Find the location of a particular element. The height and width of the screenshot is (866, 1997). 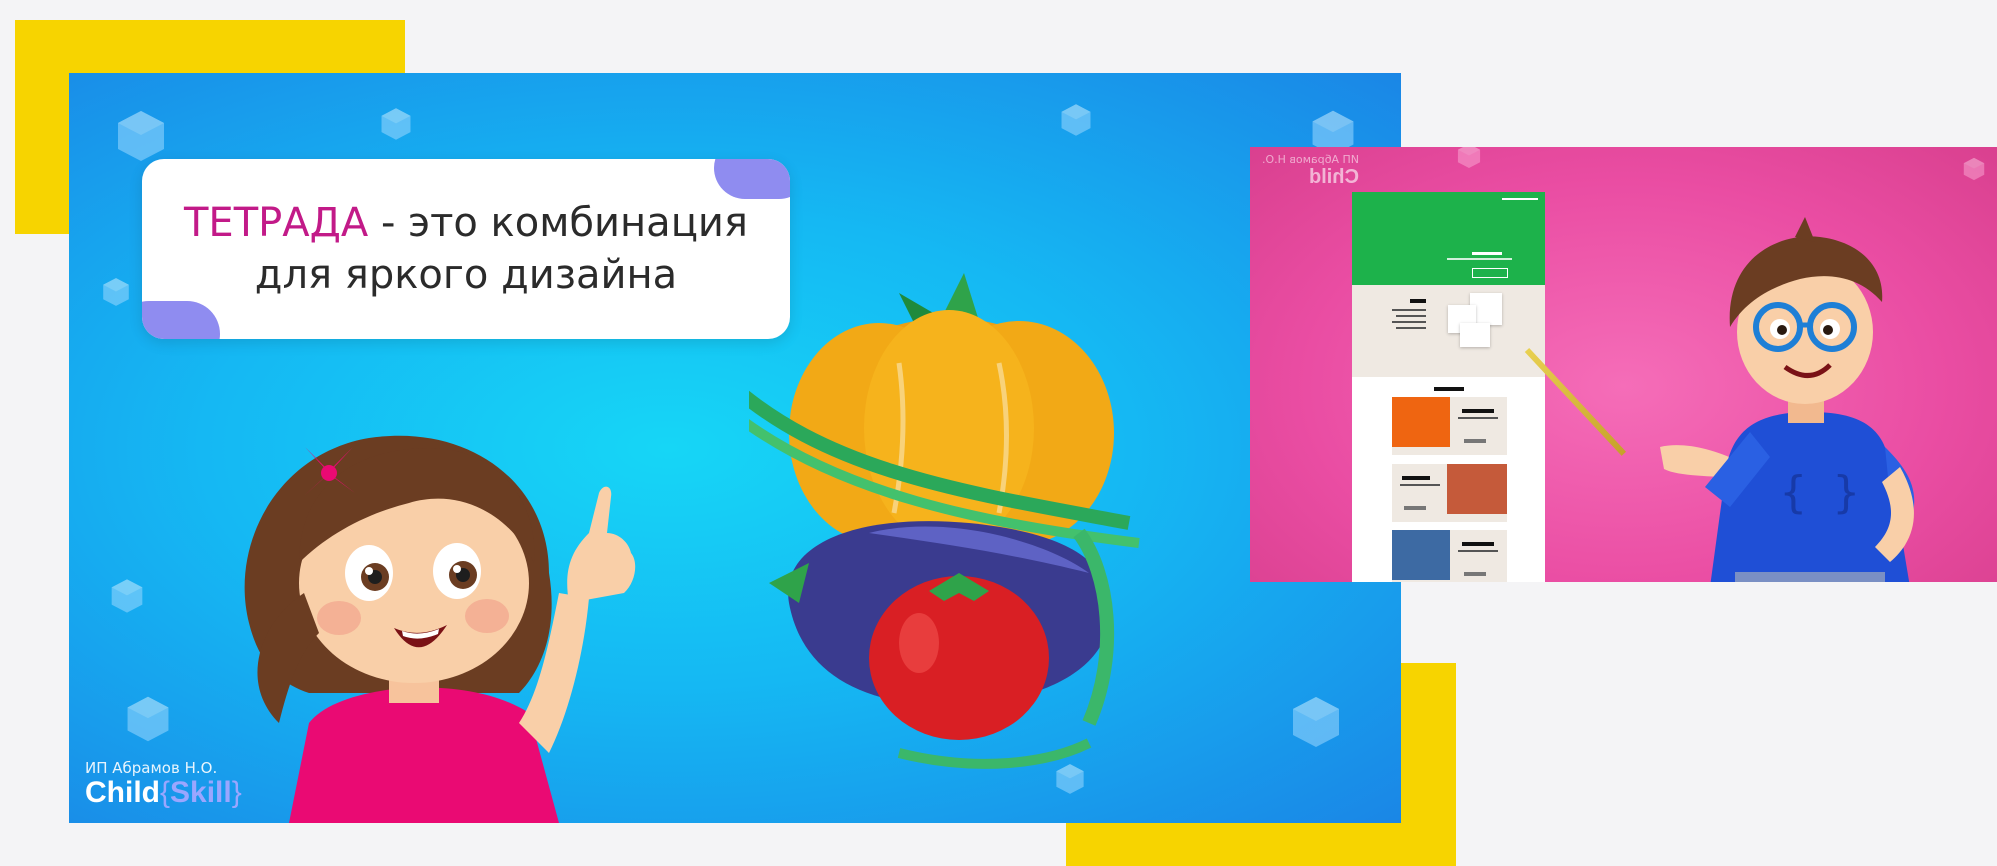

boy-character-illustration: { } is located at coordinates (1787, 399).